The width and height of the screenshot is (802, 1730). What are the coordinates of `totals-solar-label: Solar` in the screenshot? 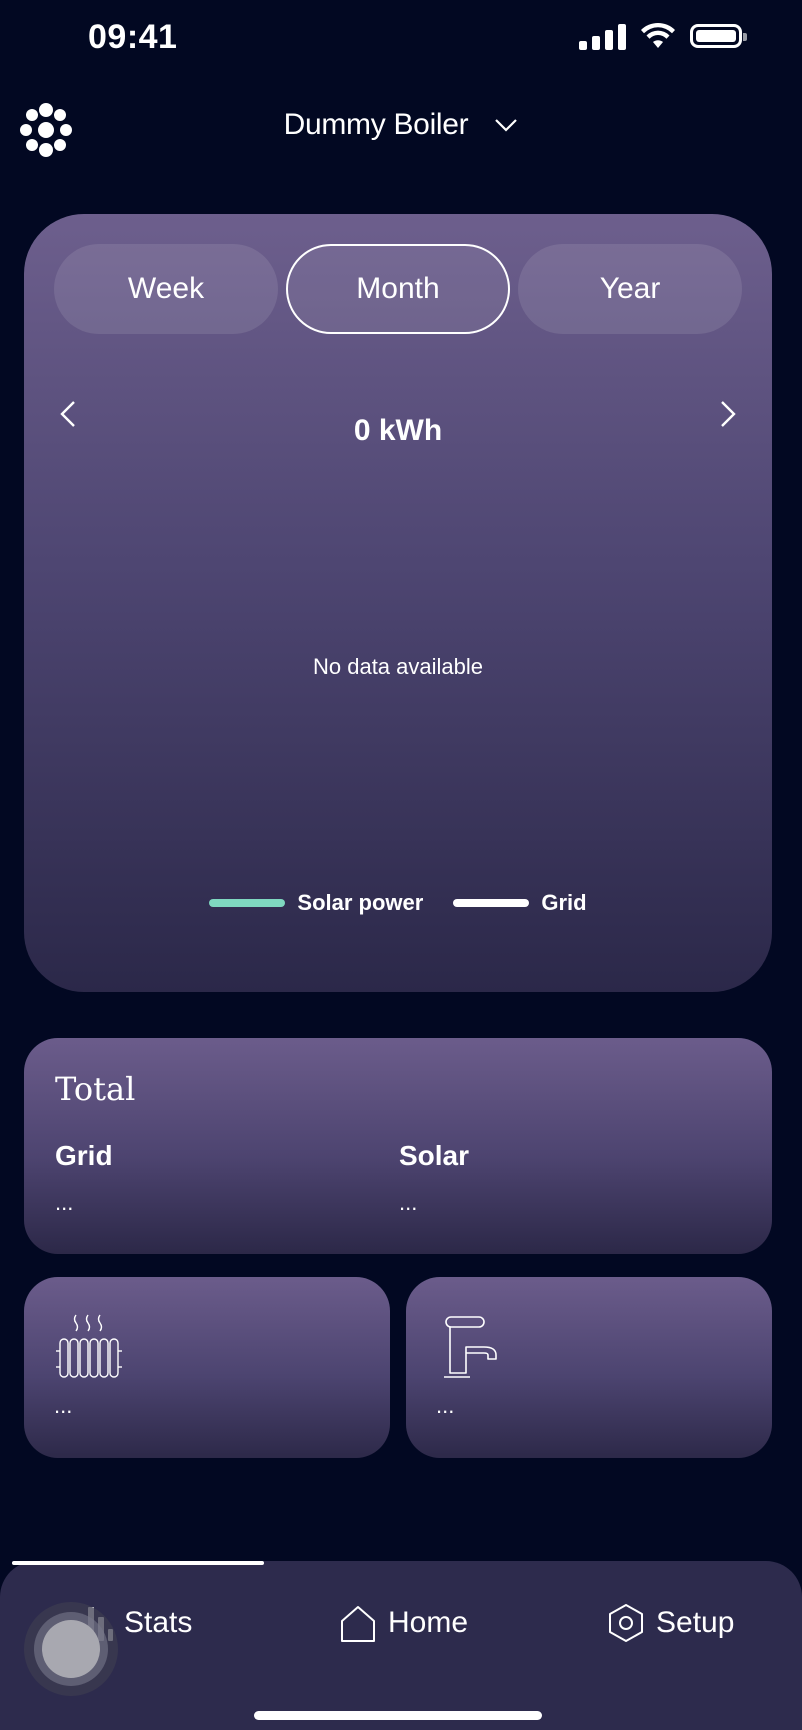 It's located at (434, 1155).